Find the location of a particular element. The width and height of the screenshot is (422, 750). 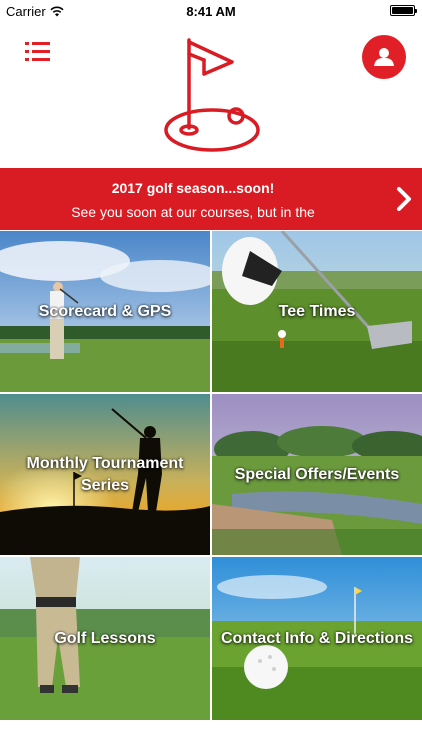

tile-contact-directions: Contact Info & Directions is located at coordinates (317, 638).